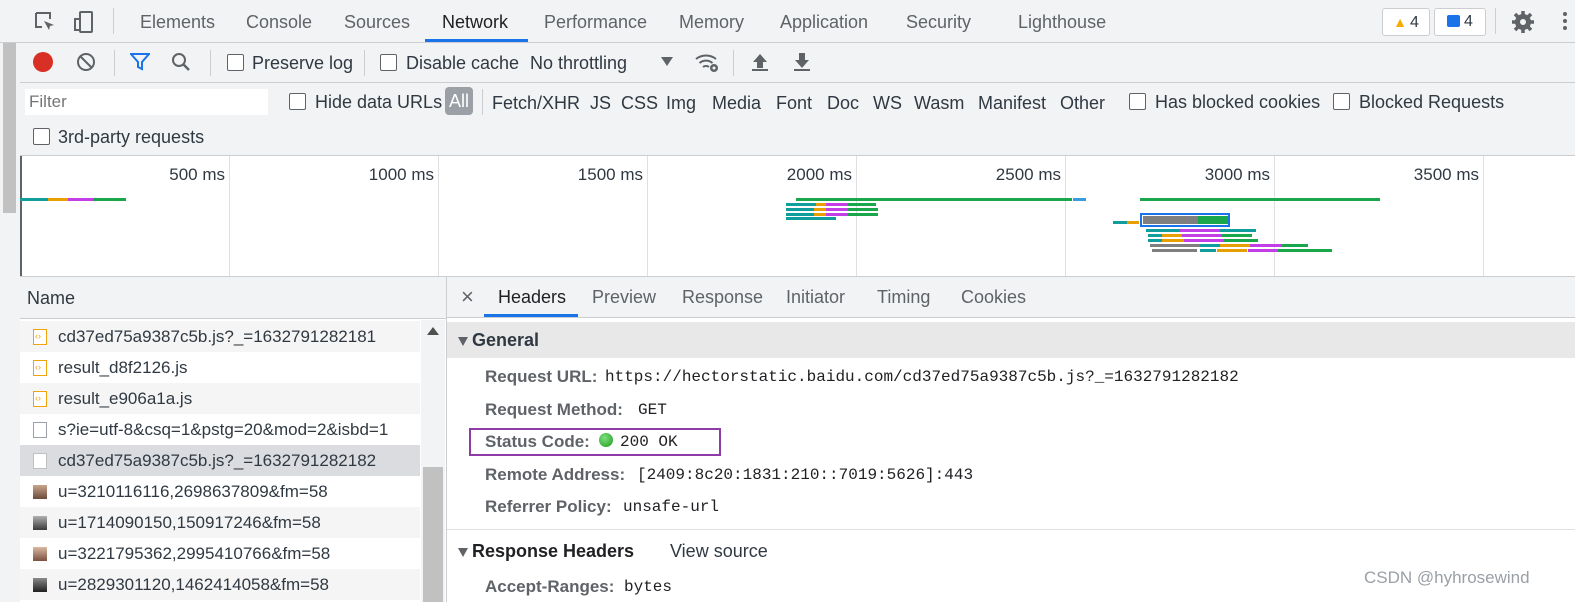 The width and height of the screenshot is (1575, 602). Describe the element at coordinates (377, 21) in the screenshot. I see `tab-sources: Sources` at that location.